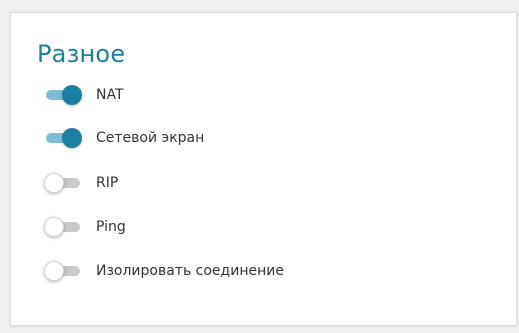  I want to click on firewall-label: Сетевой экран, so click(150, 138).